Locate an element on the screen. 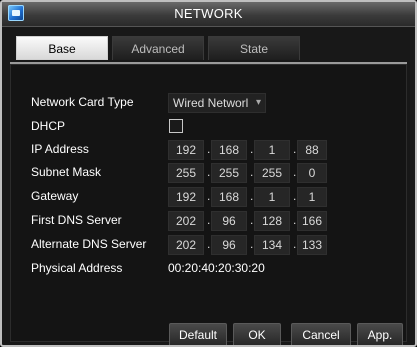 The image size is (417, 347). ip-octet-1: 192 is located at coordinates (186, 150).